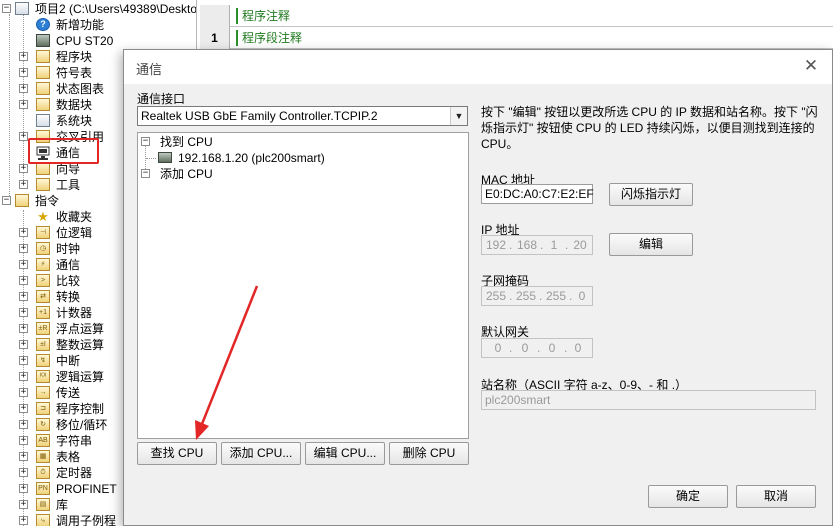  What do you see at coordinates (43, 424) in the screenshot?
I see `shift-icon: ↻` at bounding box center [43, 424].